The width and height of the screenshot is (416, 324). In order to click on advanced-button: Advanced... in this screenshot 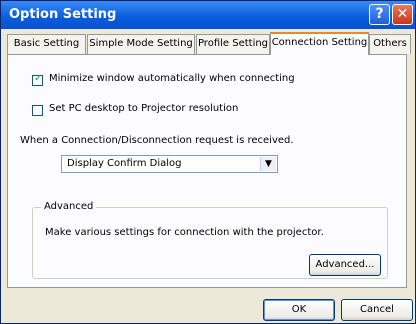, I will do `click(345, 265)`.